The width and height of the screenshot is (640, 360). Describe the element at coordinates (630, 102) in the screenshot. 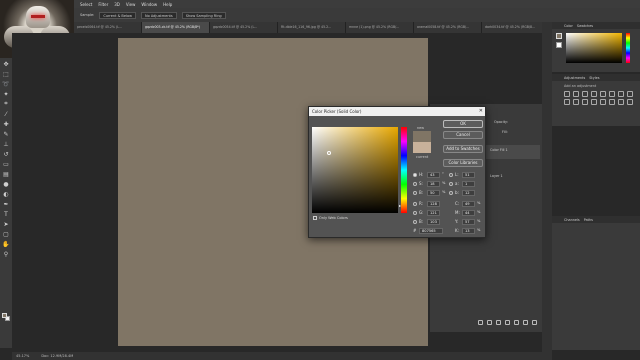

I see `gradient-map-icon` at that location.